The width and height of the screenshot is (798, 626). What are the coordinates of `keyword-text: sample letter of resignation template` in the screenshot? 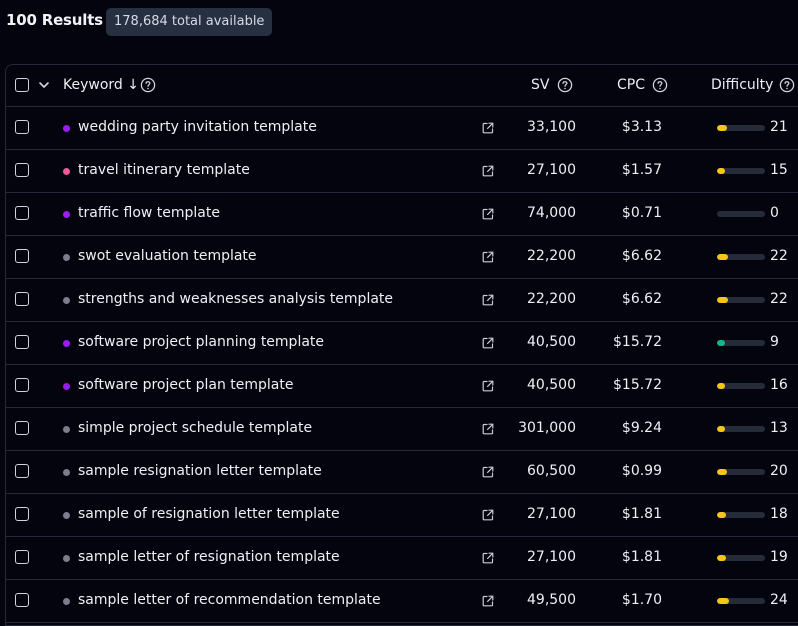 It's located at (209, 557).